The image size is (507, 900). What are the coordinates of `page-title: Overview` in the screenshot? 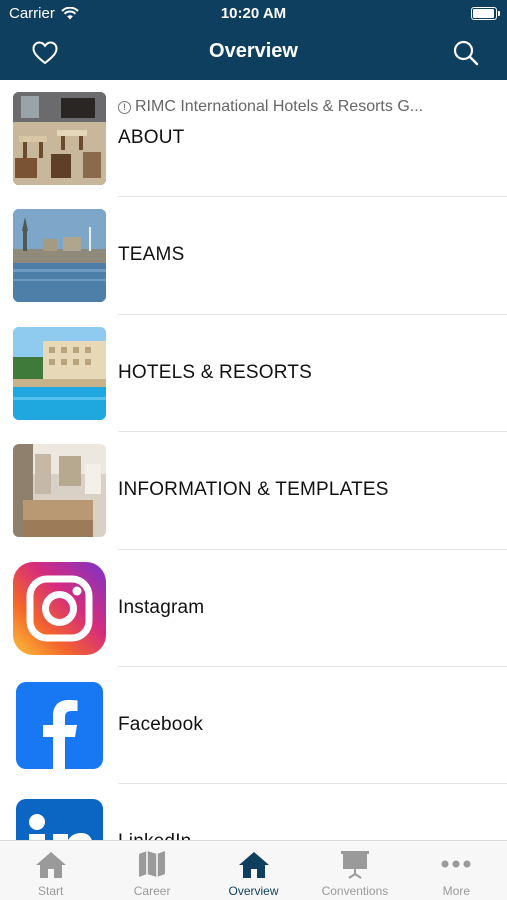 It's located at (253, 51).